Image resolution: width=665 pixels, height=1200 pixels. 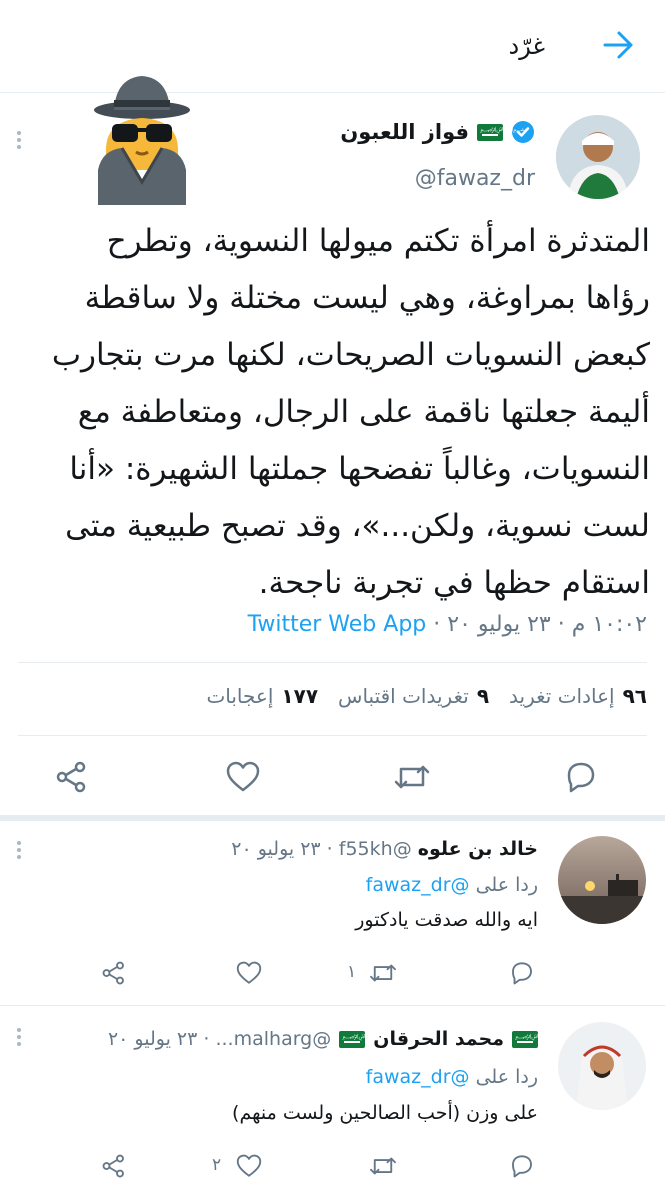 What do you see at coordinates (478, 849) in the screenshot?
I see `reply-author-name: خالد بن علوه` at bounding box center [478, 849].